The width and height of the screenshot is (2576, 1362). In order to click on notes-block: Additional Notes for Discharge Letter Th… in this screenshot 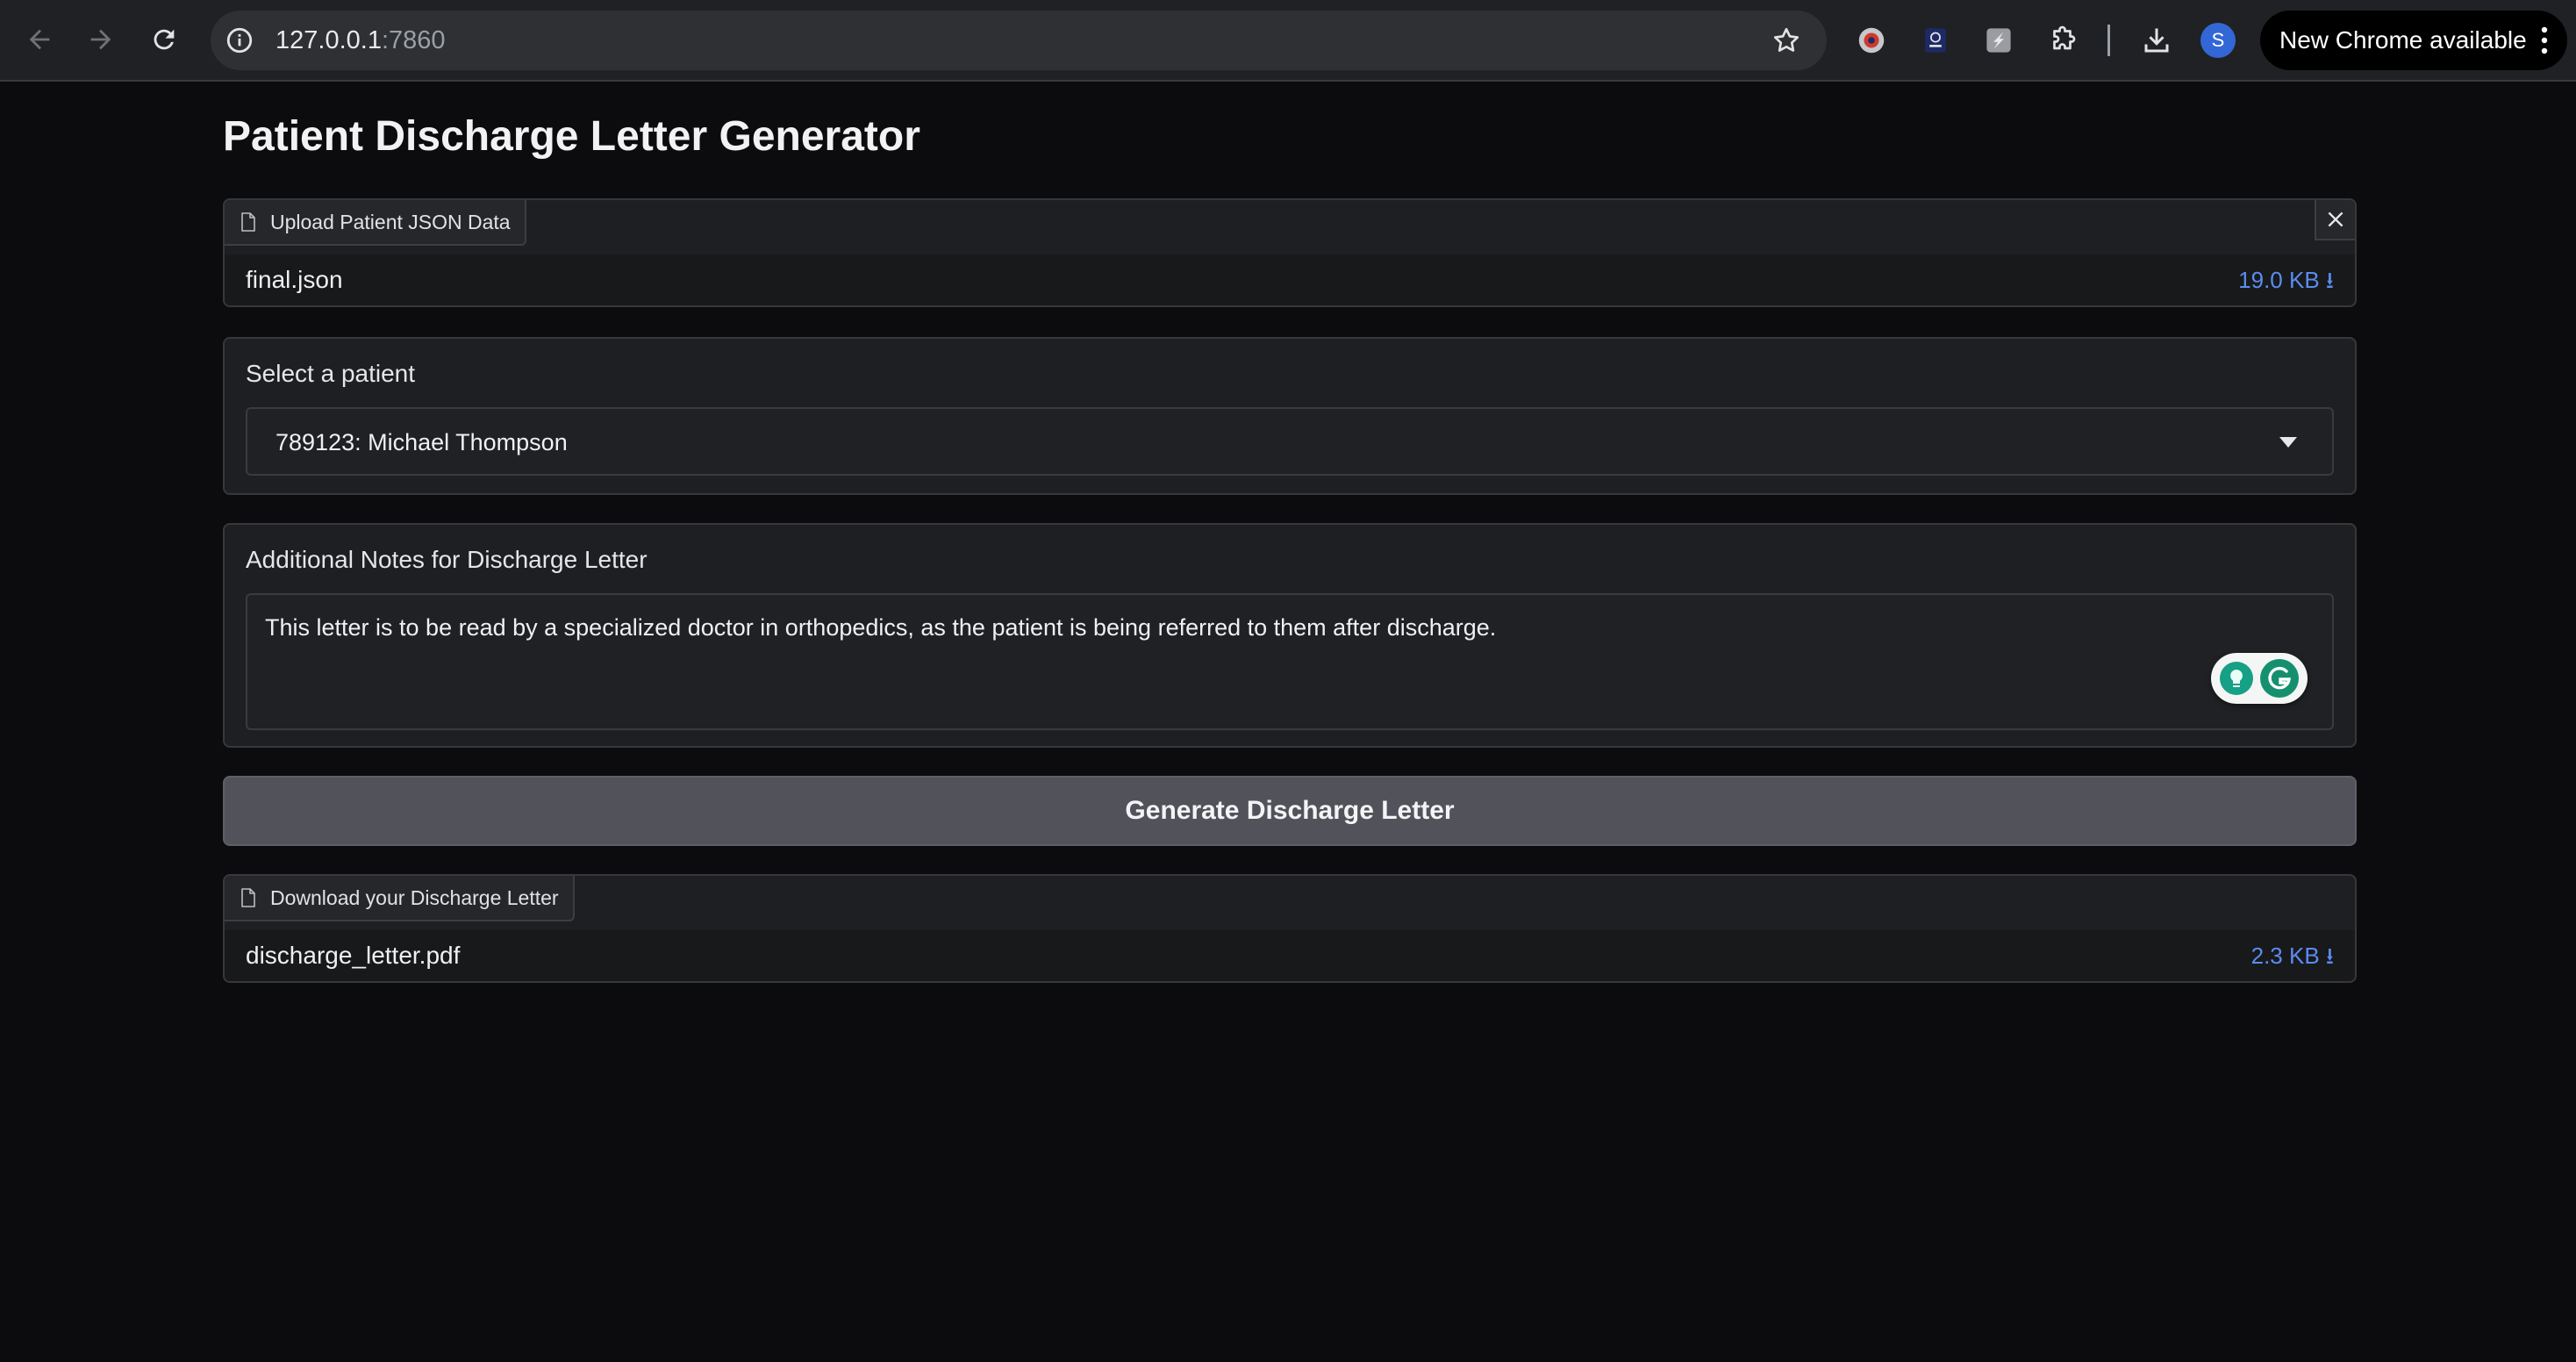, I will do `click(1290, 635)`.